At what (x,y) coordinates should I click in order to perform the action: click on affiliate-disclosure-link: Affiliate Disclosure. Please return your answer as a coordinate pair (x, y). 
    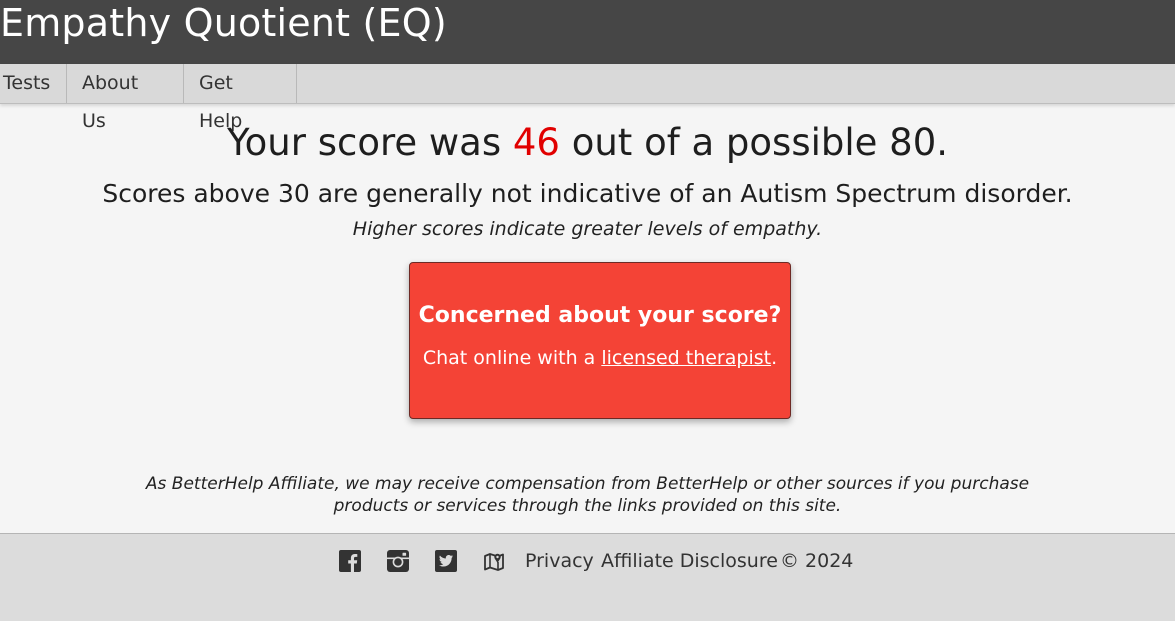
    Looking at the image, I should click on (689, 561).